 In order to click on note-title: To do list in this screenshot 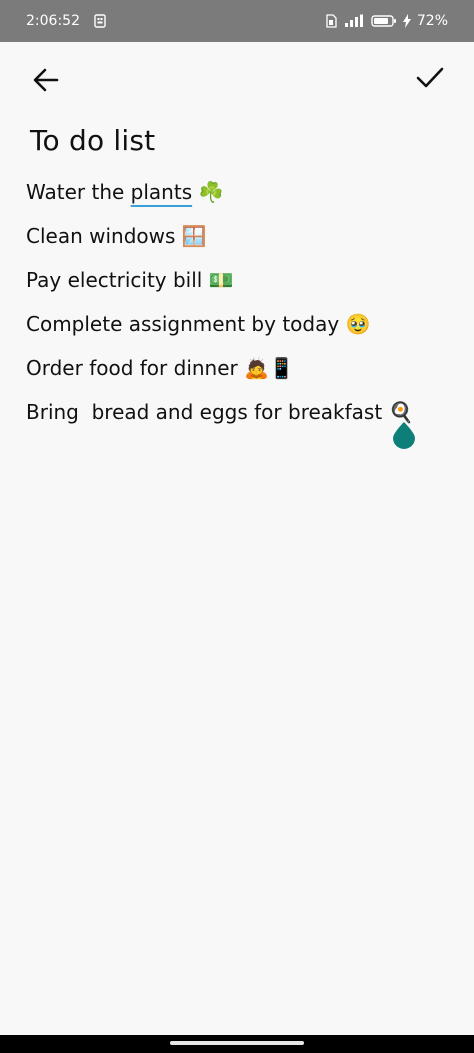, I will do `click(92, 140)`.